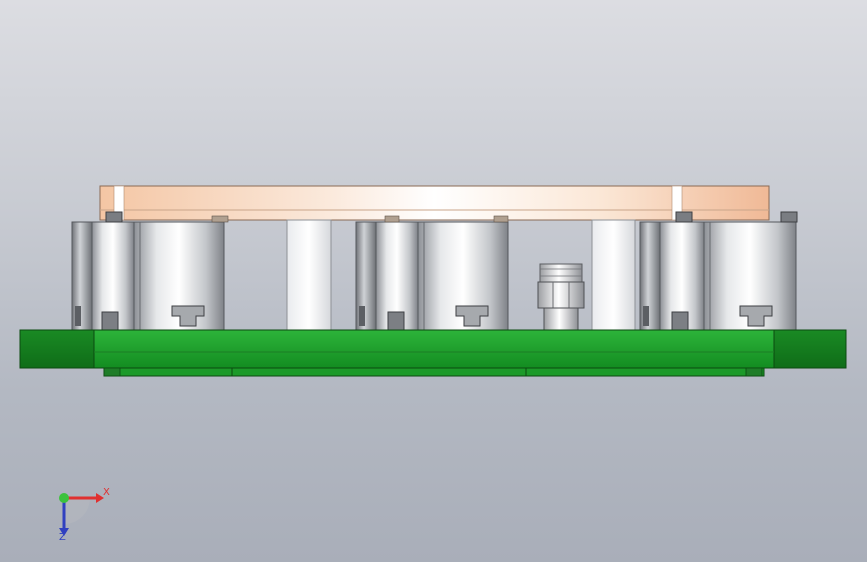  What do you see at coordinates (613, 276) in the screenshot?
I see `guide-post-right` at bounding box center [613, 276].